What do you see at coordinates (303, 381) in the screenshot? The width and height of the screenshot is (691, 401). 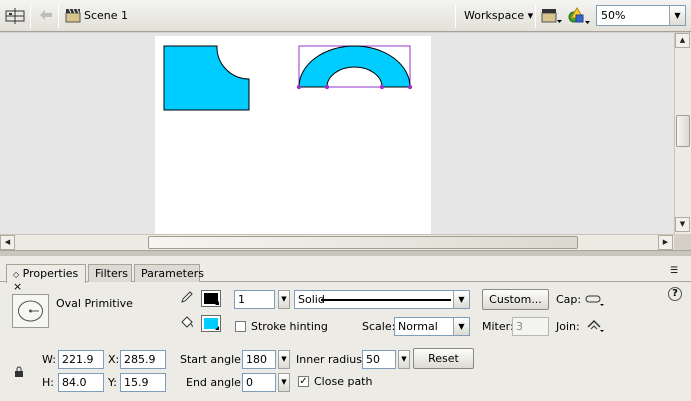 I see `close-path-checkbox: ✓` at bounding box center [303, 381].